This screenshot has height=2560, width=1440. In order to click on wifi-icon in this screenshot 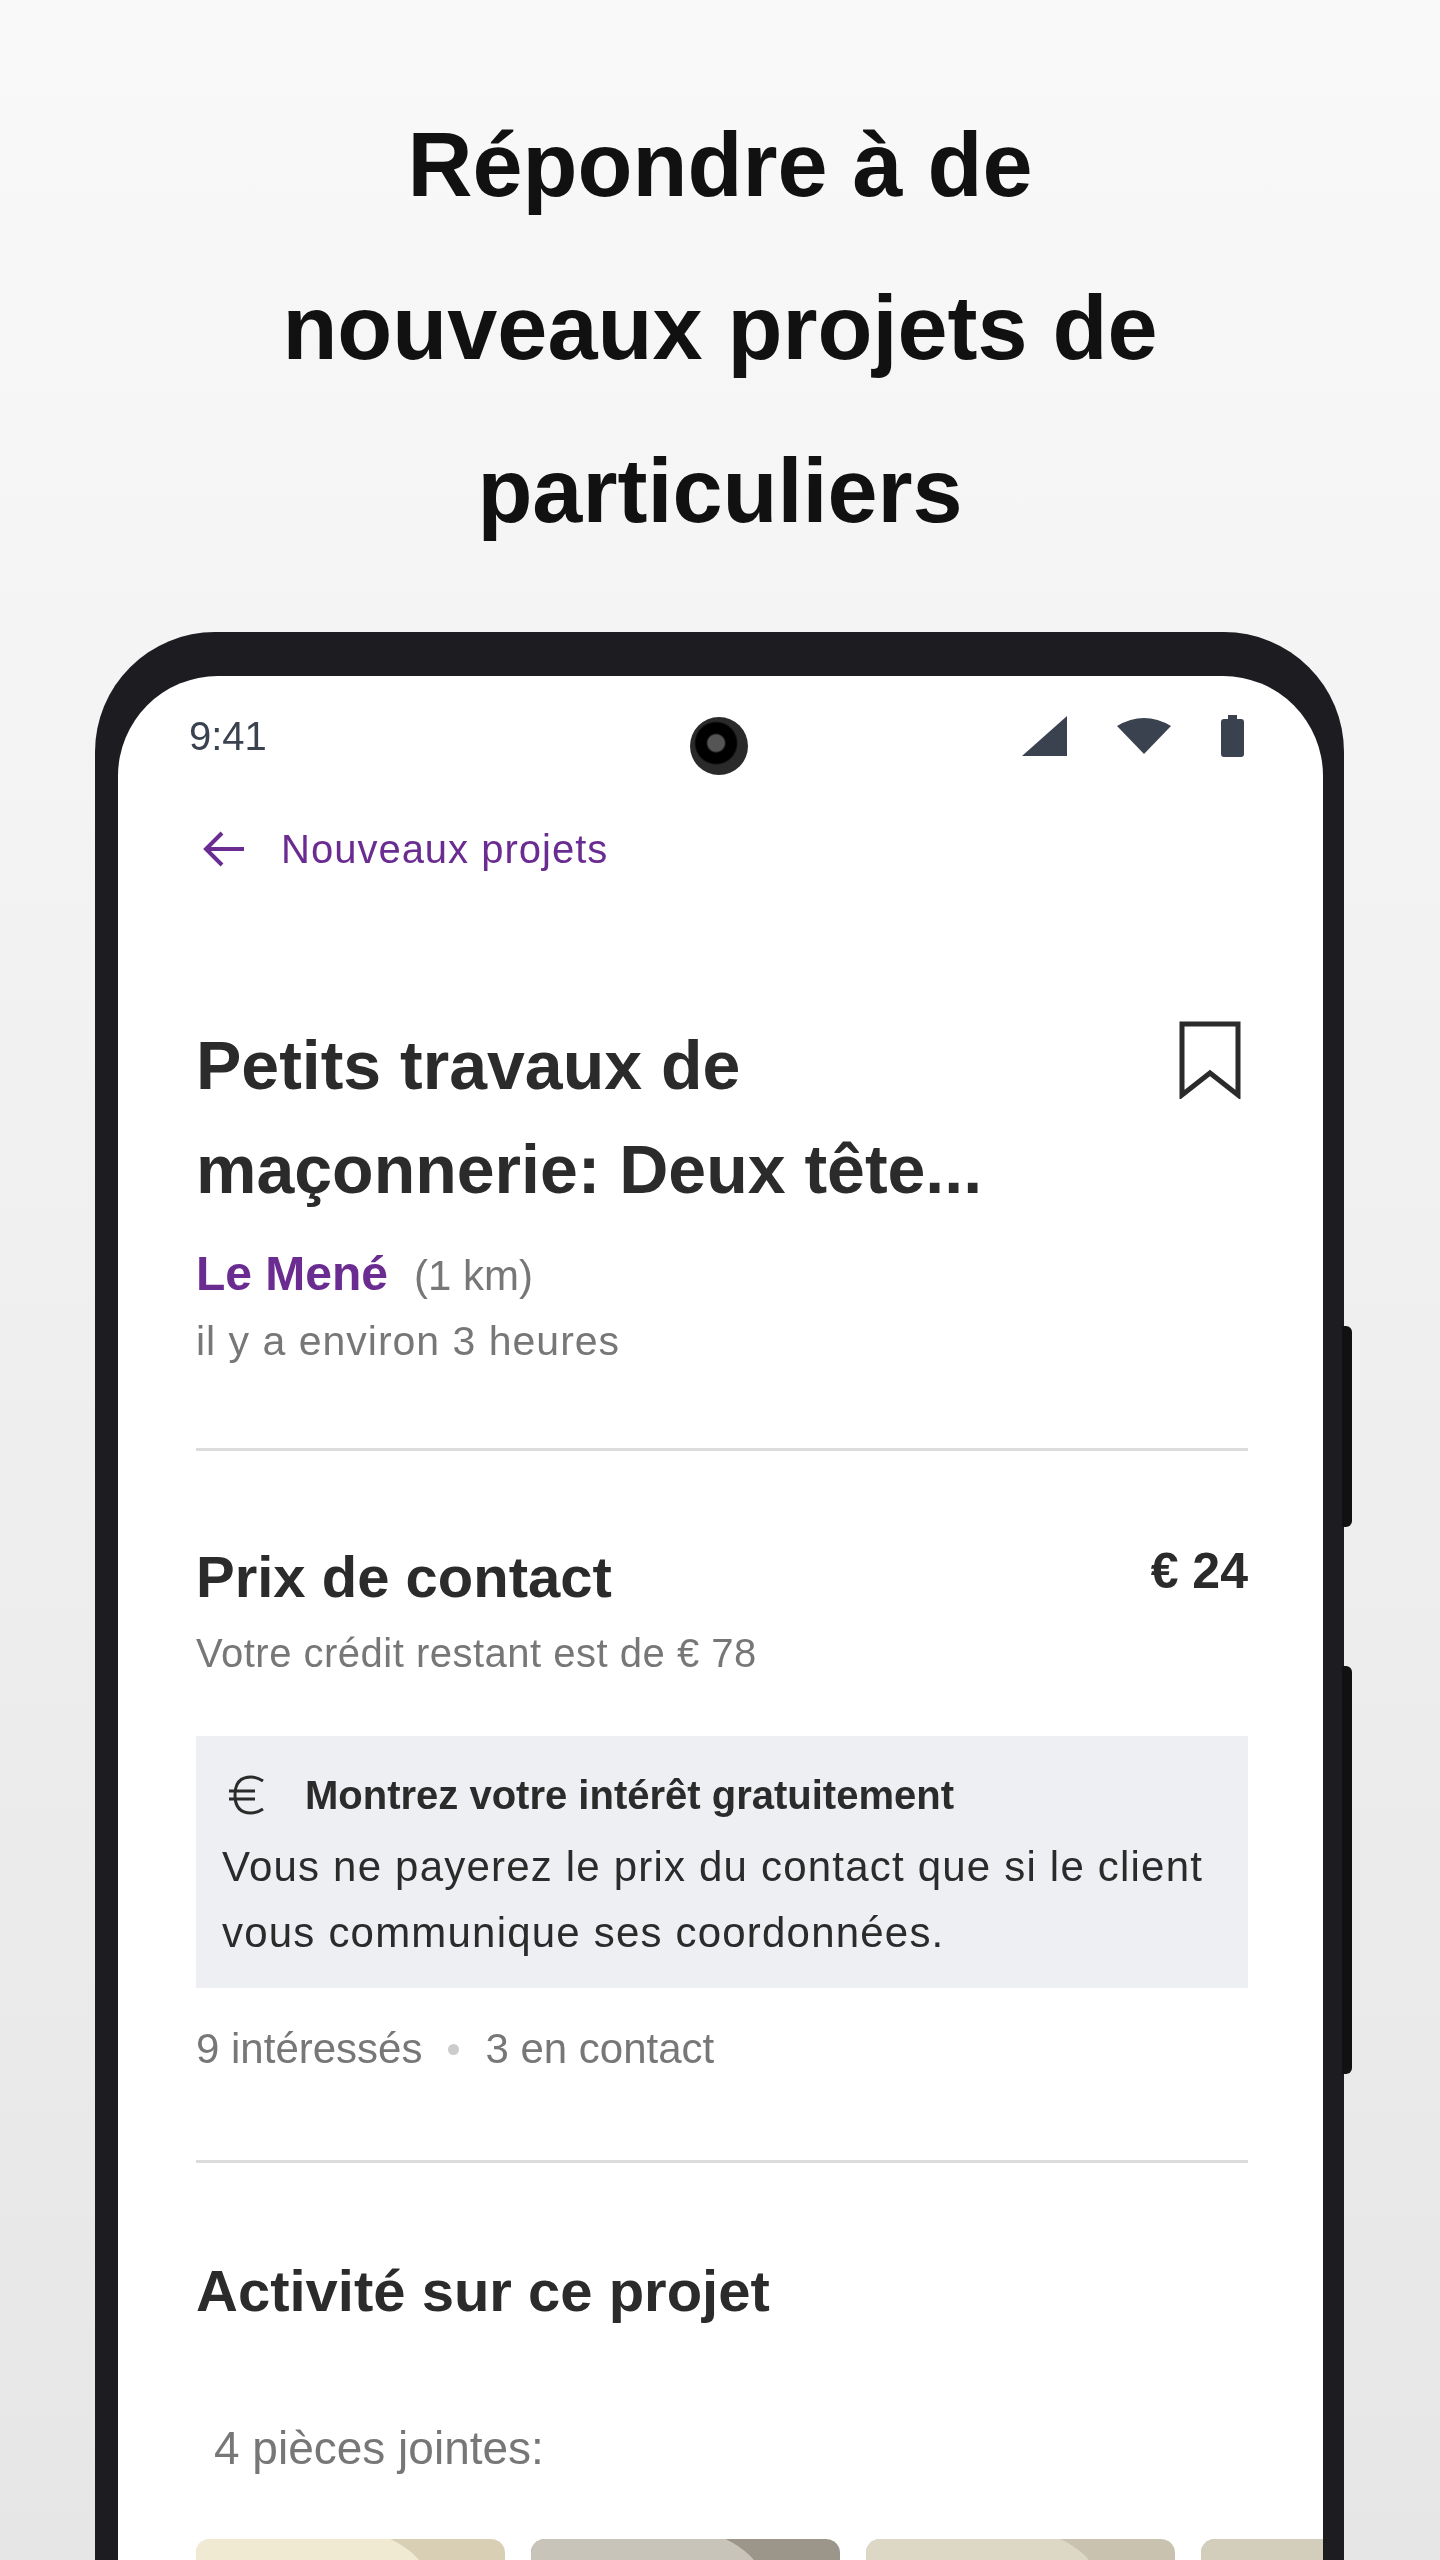, I will do `click(1144, 736)`.